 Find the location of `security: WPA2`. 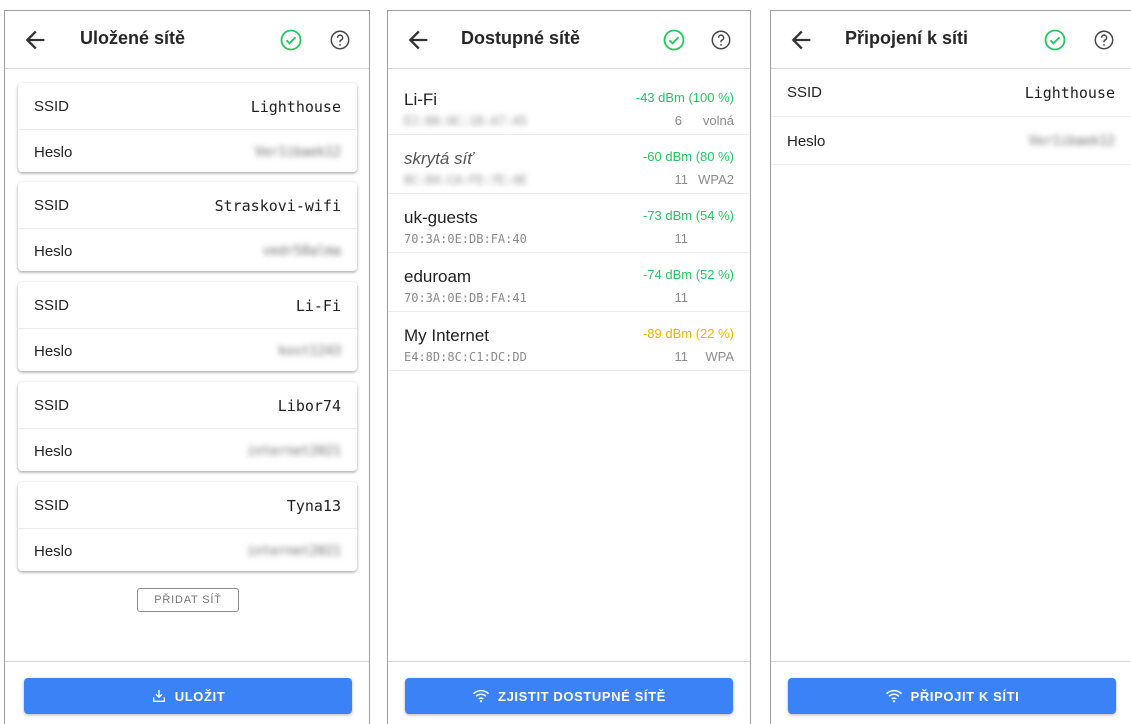

security: WPA2 is located at coordinates (716, 179).